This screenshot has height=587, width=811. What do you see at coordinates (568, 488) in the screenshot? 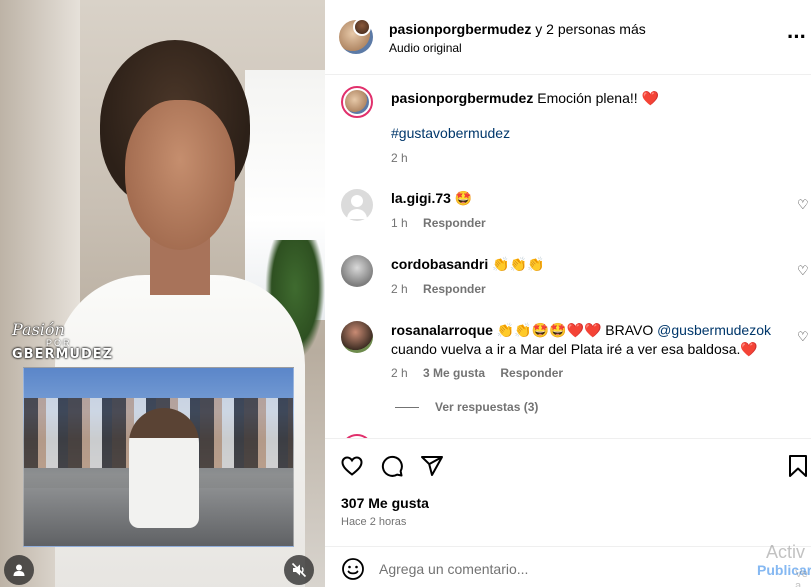
I see `post-actions: 307 Me gusta Hace 2 horas` at bounding box center [568, 488].